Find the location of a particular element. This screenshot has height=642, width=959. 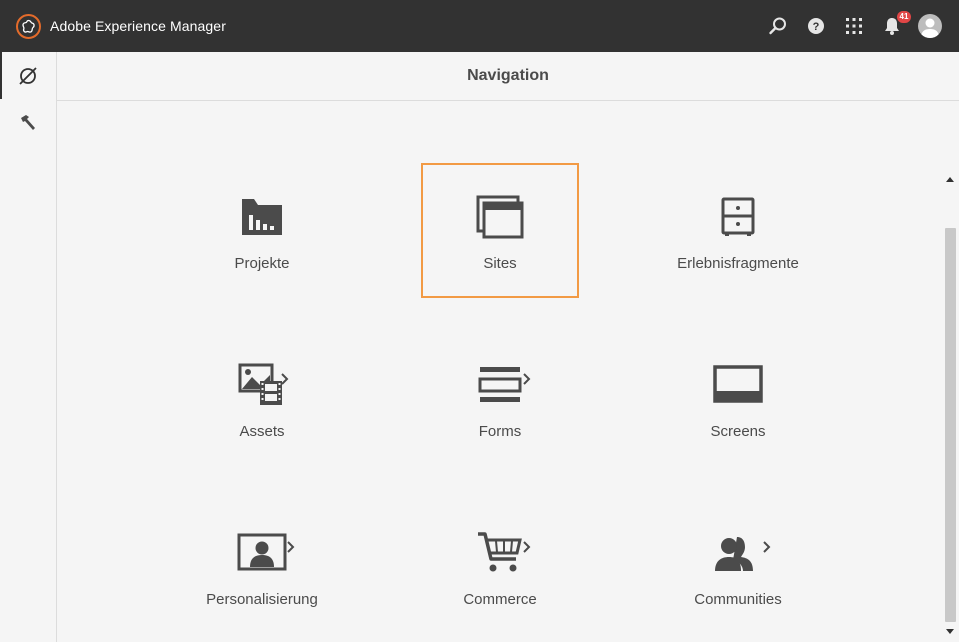

tile-communities: Communities is located at coordinates (738, 566).